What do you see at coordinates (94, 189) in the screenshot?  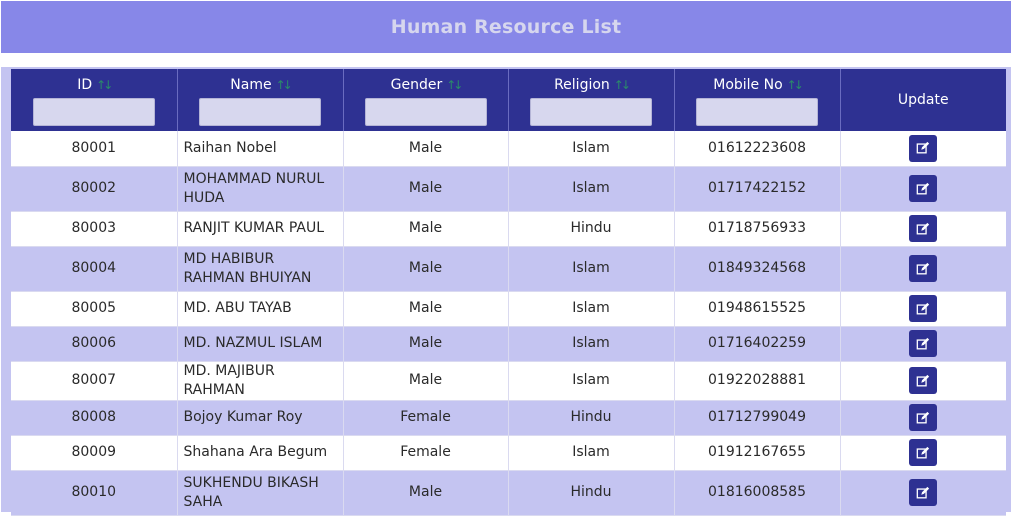 I see `id-cell: 80002` at bounding box center [94, 189].